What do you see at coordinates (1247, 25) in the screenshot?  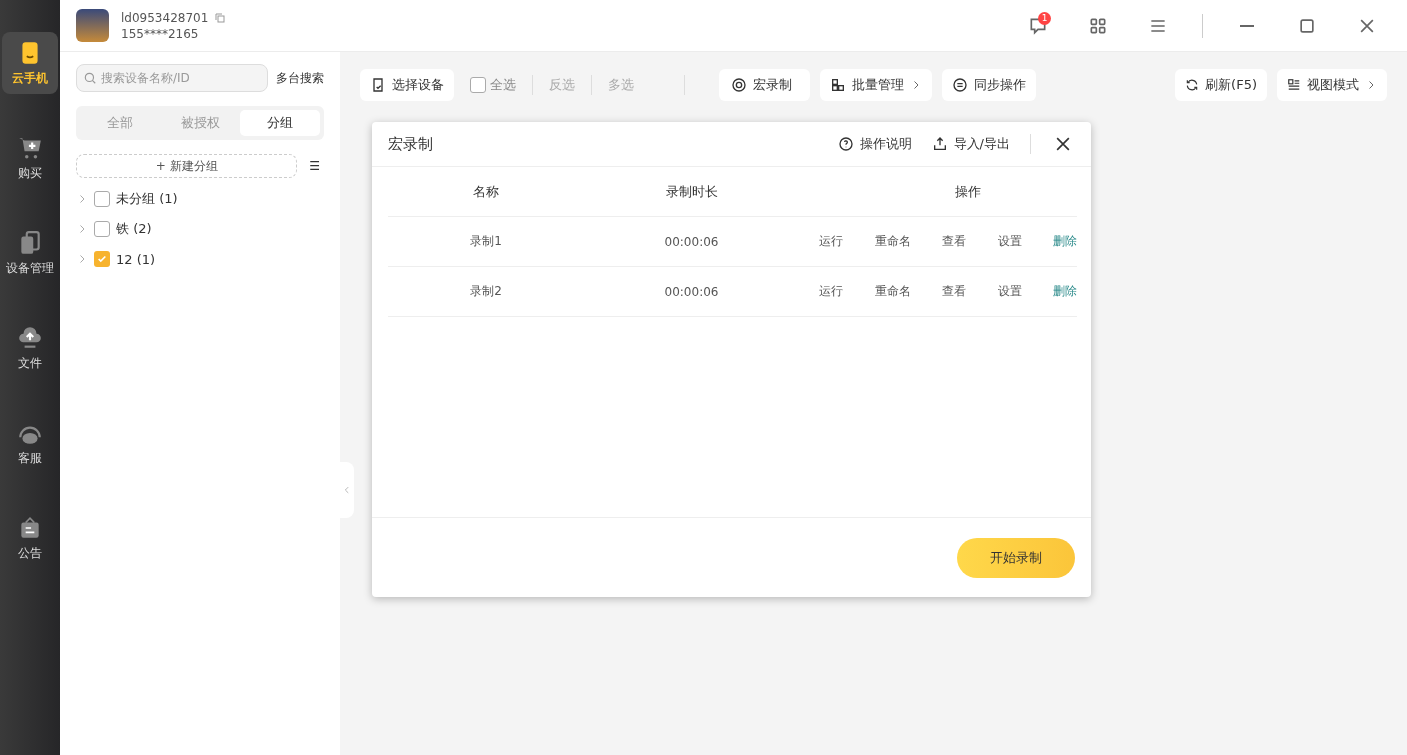 I see `minimize-icon` at bounding box center [1247, 25].